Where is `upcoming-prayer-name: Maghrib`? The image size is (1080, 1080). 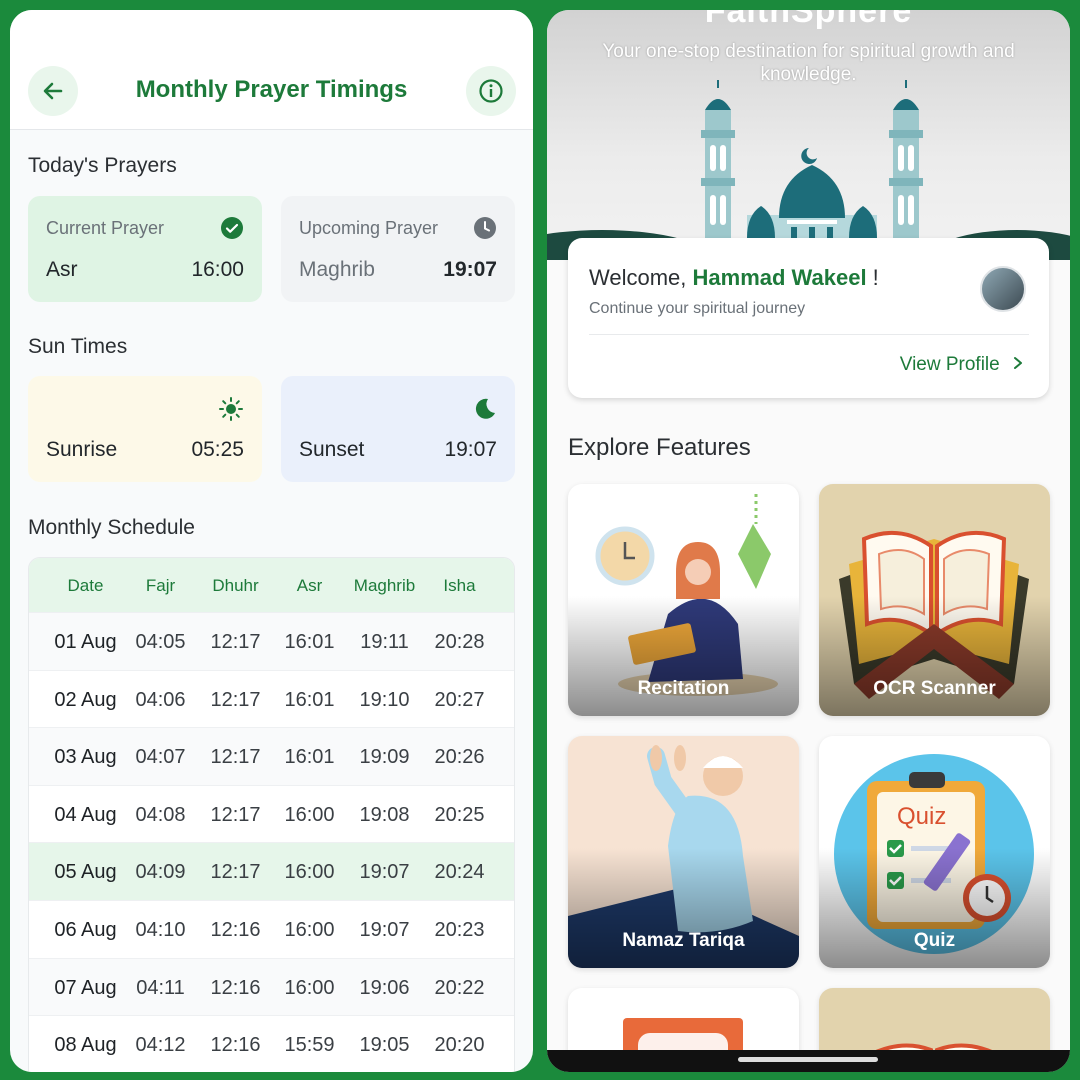 upcoming-prayer-name: Maghrib is located at coordinates (337, 269).